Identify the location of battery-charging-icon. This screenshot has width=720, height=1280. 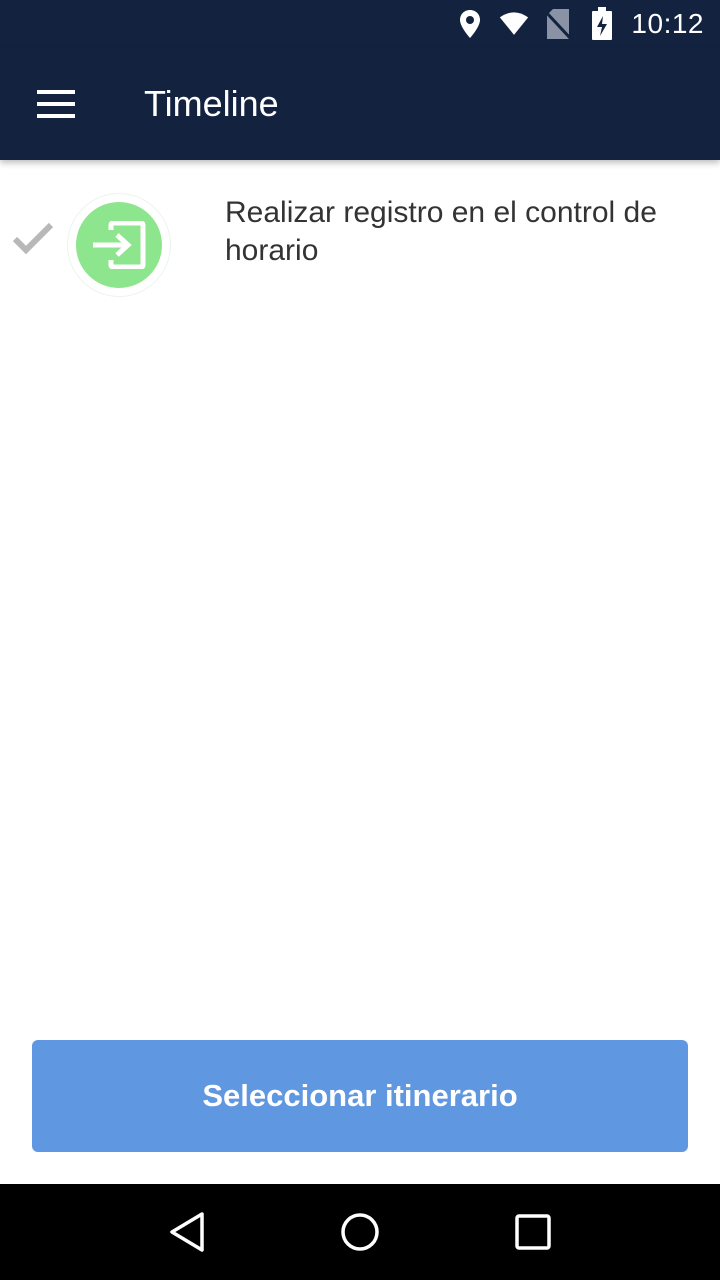
(602, 23).